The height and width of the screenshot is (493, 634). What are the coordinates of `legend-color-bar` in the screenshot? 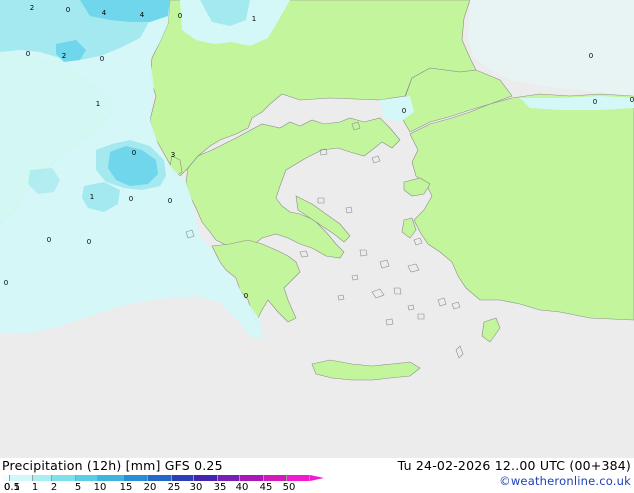 It's located at (163, 478).